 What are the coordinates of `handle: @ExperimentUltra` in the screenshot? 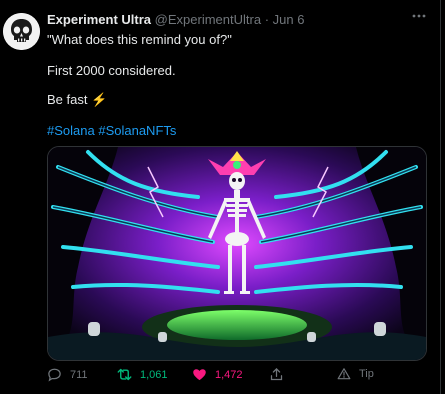 It's located at (208, 19).